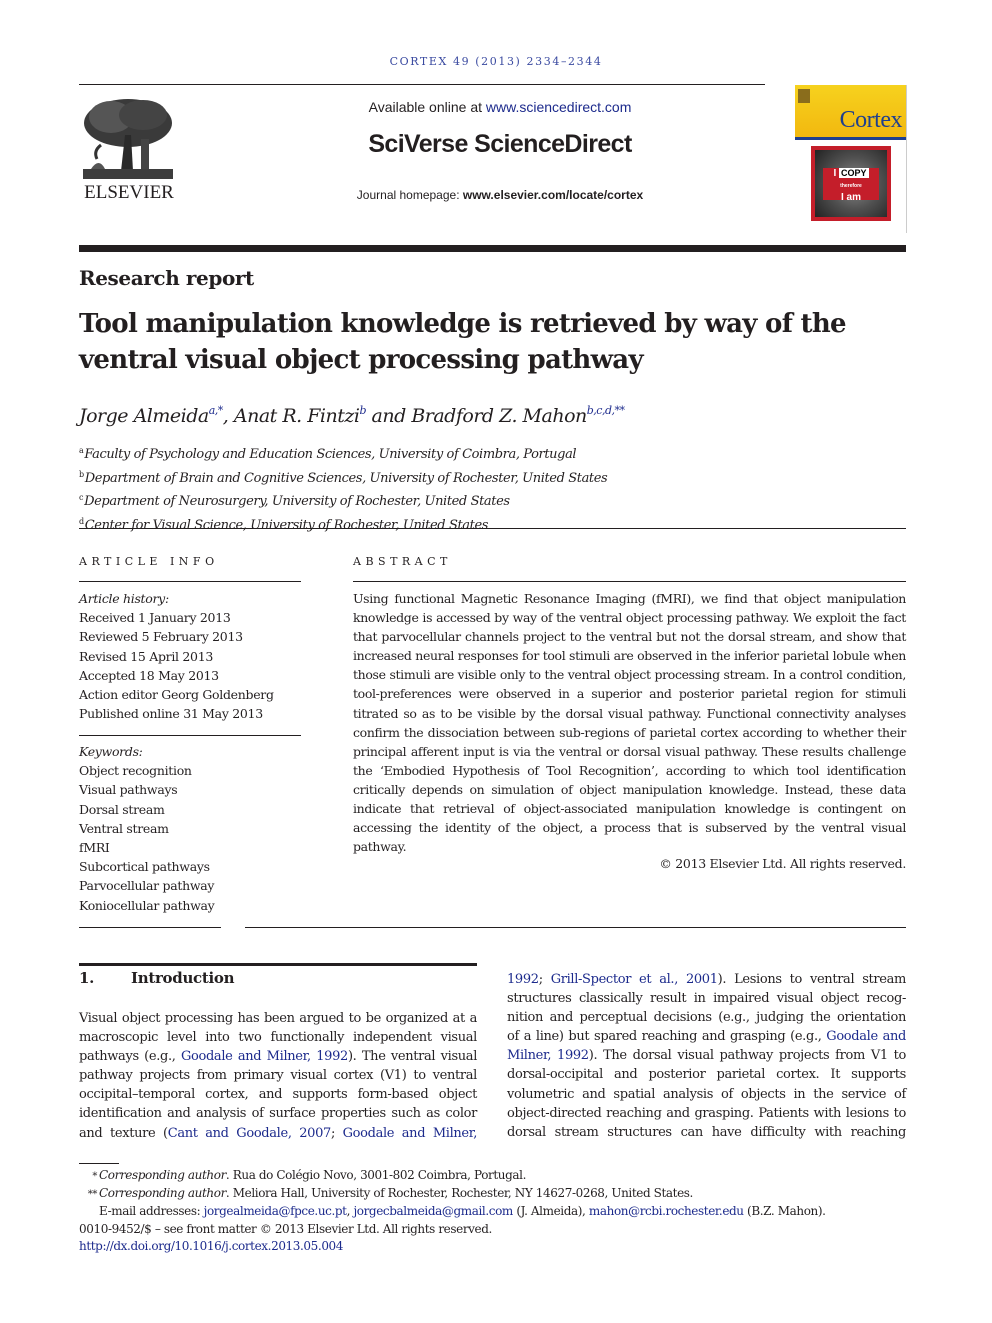 The image size is (992, 1323). What do you see at coordinates (216, 410) in the screenshot?
I see `author-affiliation-marks: a,*` at bounding box center [216, 410].